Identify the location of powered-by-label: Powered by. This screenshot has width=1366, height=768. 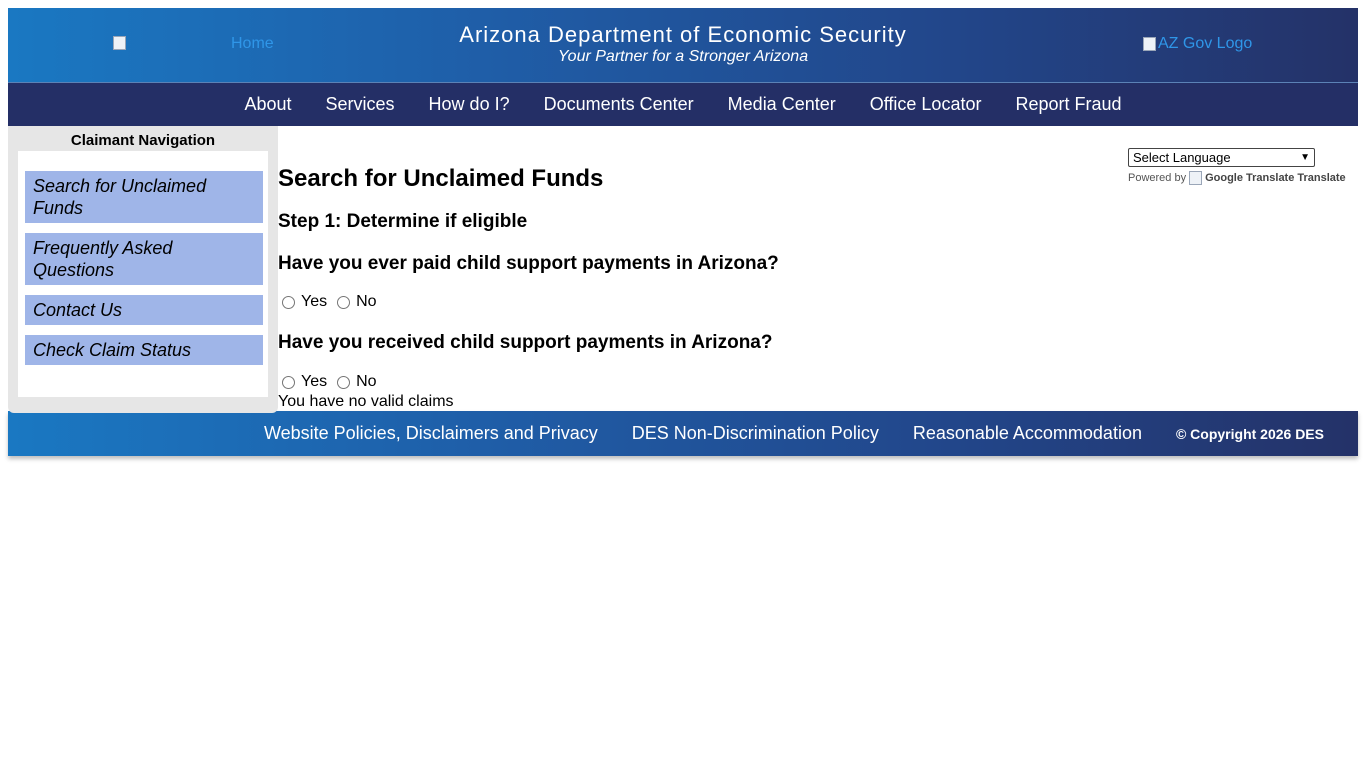
(1157, 178).